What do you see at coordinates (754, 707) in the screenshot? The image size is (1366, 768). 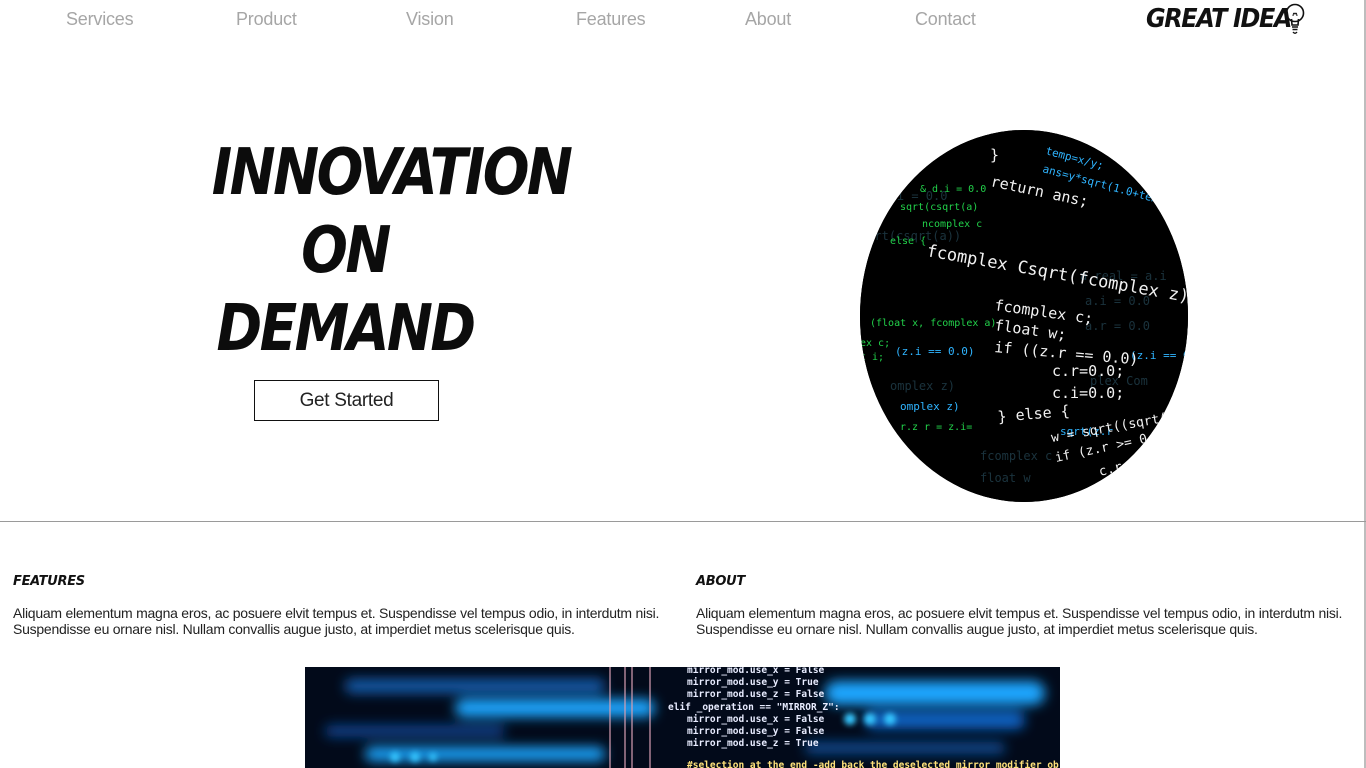 I see `banner-code-line-4: elif _operation == "MIRROR_Z":` at bounding box center [754, 707].